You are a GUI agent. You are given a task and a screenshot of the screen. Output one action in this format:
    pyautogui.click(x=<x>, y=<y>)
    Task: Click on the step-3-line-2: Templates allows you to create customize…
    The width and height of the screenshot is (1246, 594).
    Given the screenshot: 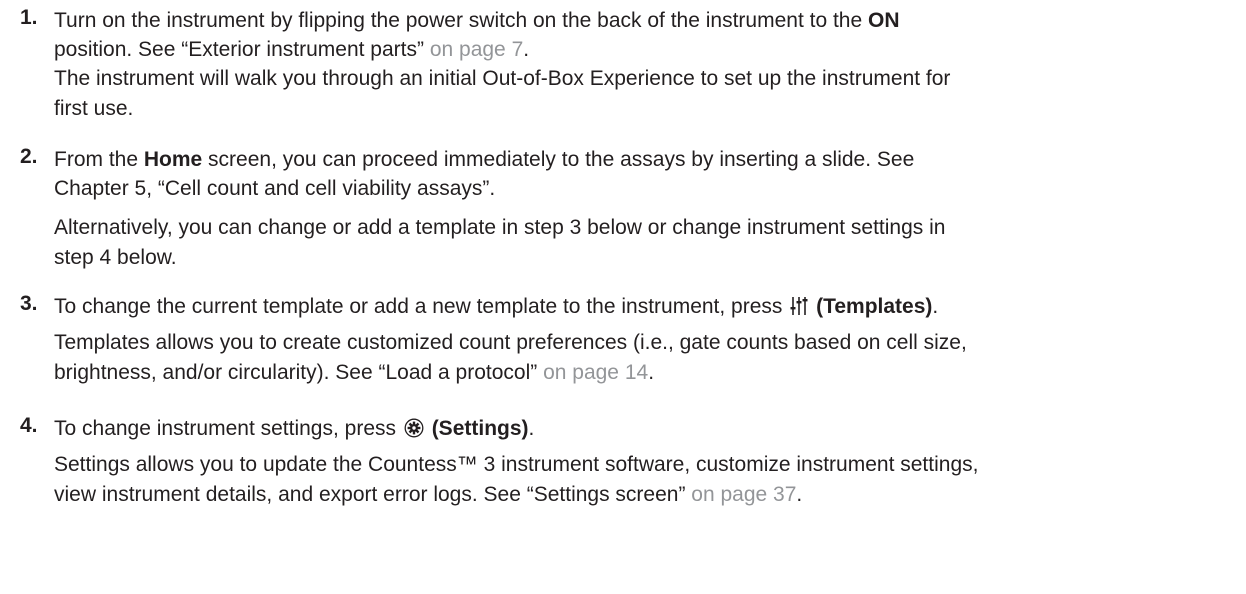 What is the action you would take?
    pyautogui.click(x=510, y=342)
    